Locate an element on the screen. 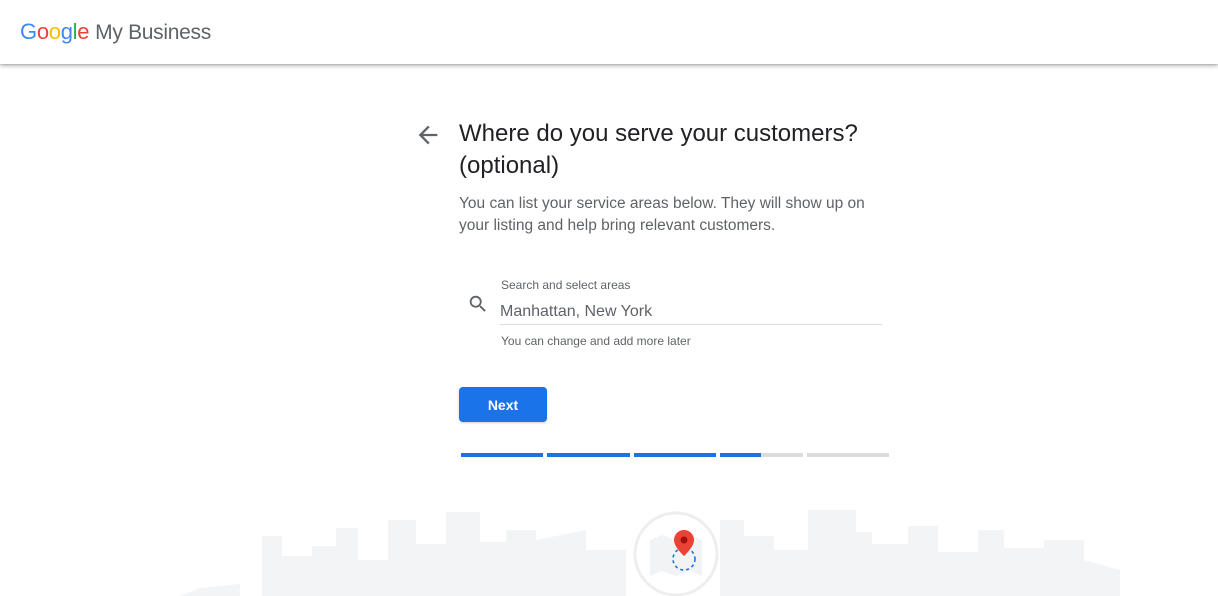 The height and width of the screenshot is (596, 1218). app-header: Google My Business is located at coordinates (609, 32).